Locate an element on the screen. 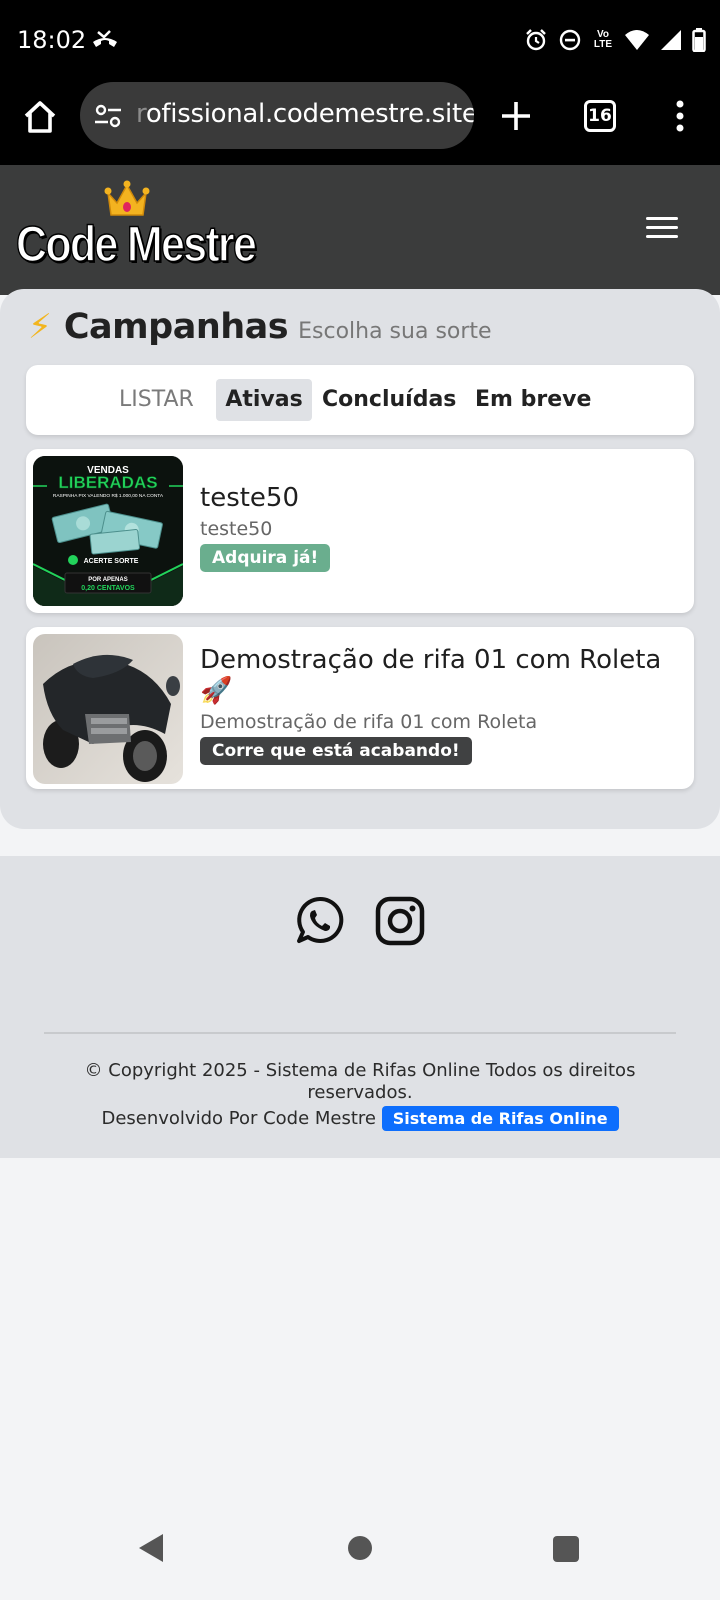 The width and height of the screenshot is (720, 1600). campaign-filter-bar: LISTAR Ativas Concluídas Em breve is located at coordinates (360, 400).